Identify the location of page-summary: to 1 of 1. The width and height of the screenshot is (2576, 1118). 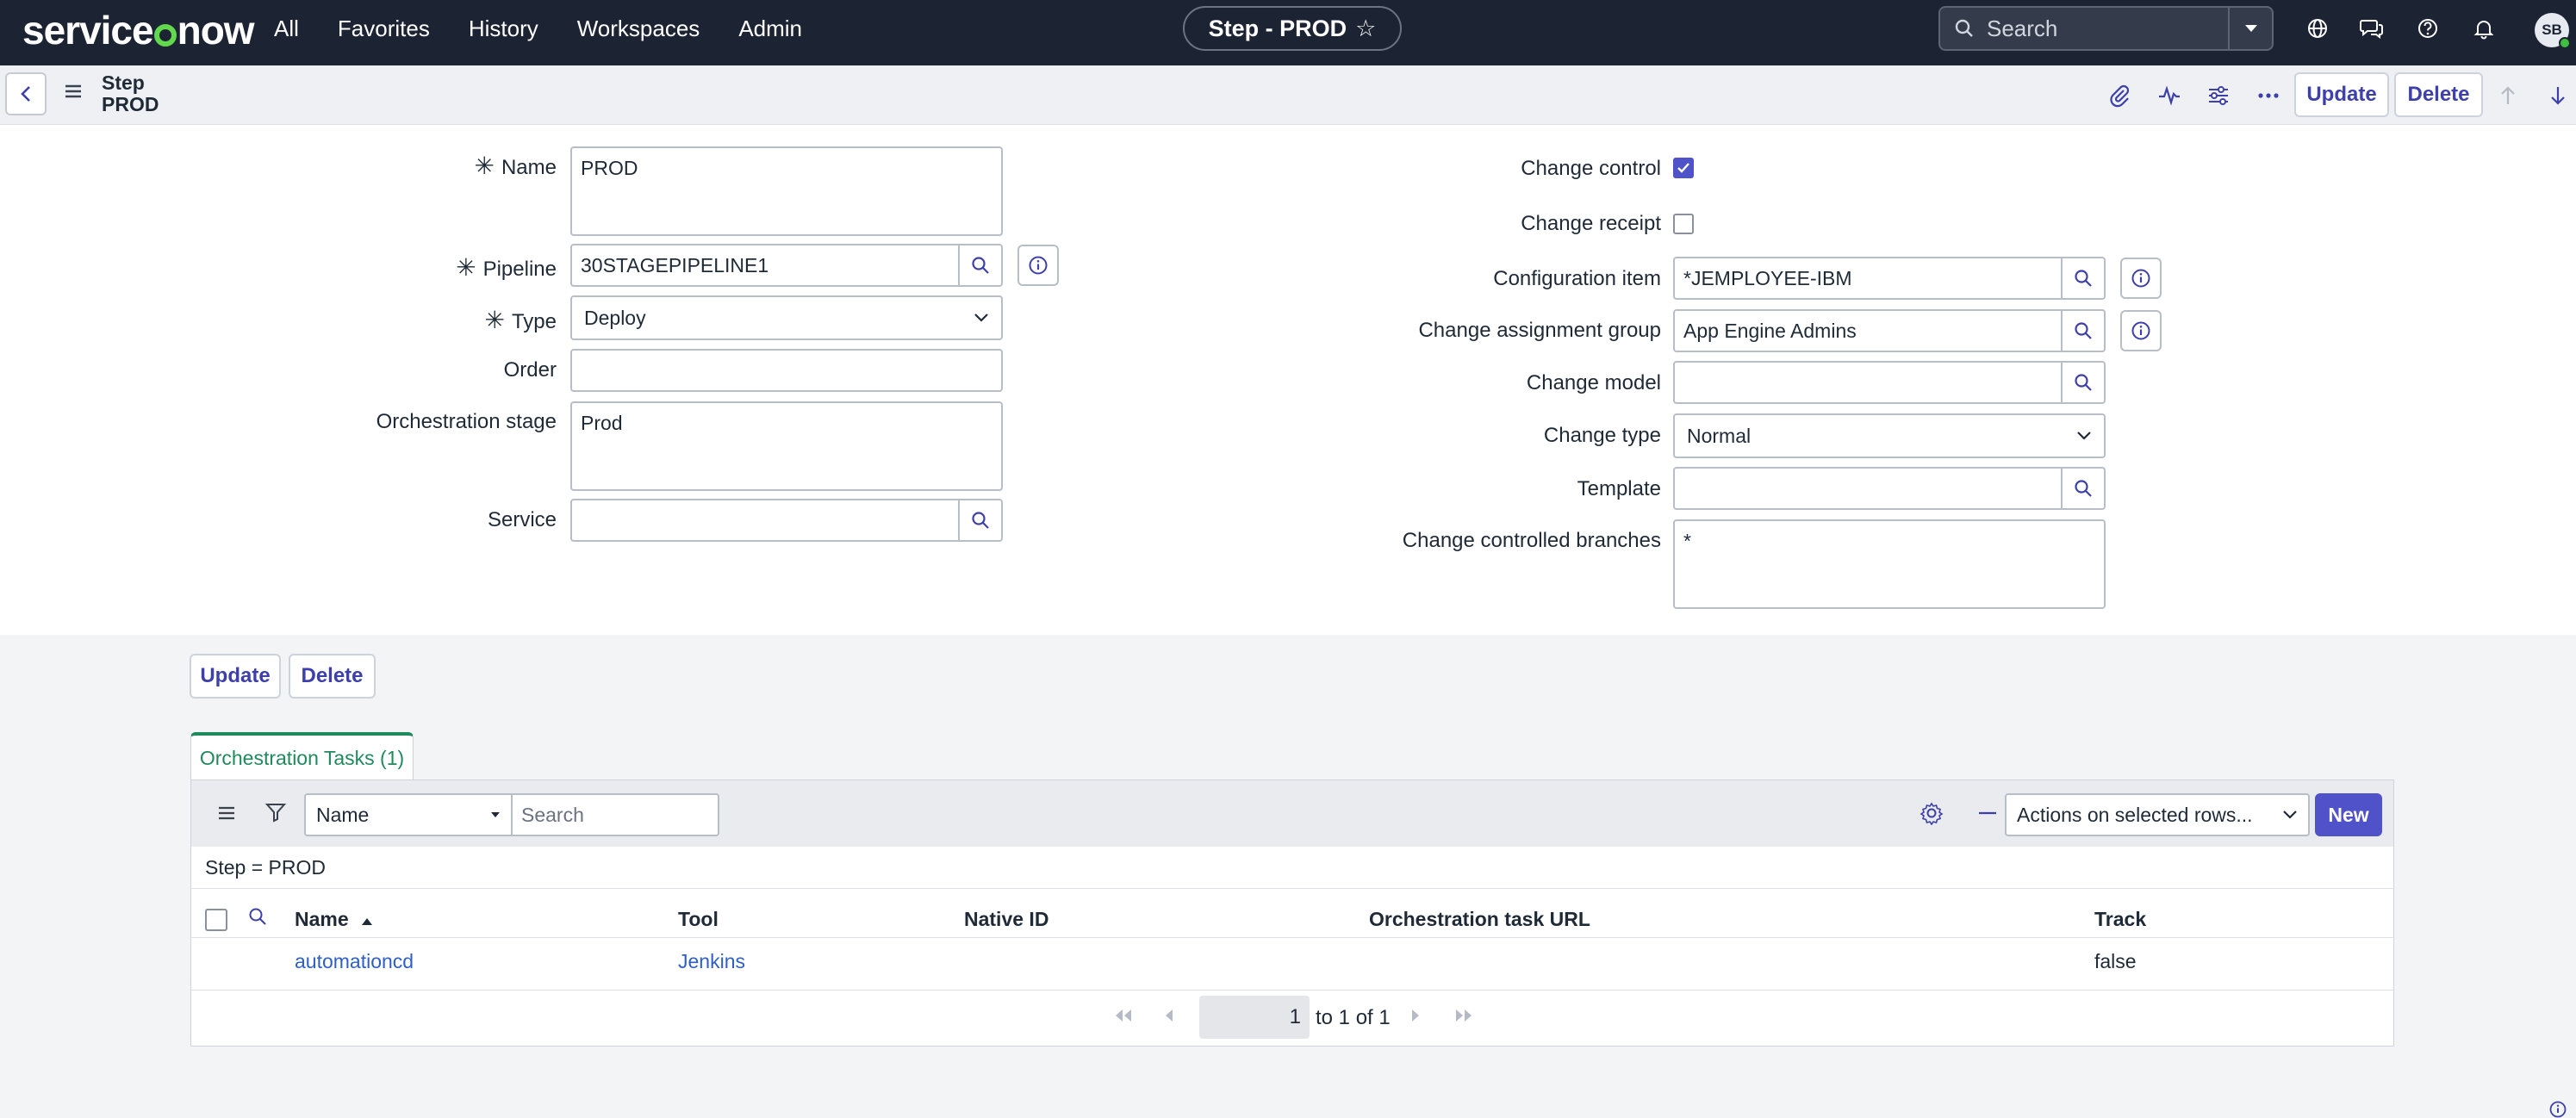
(1354, 1017).